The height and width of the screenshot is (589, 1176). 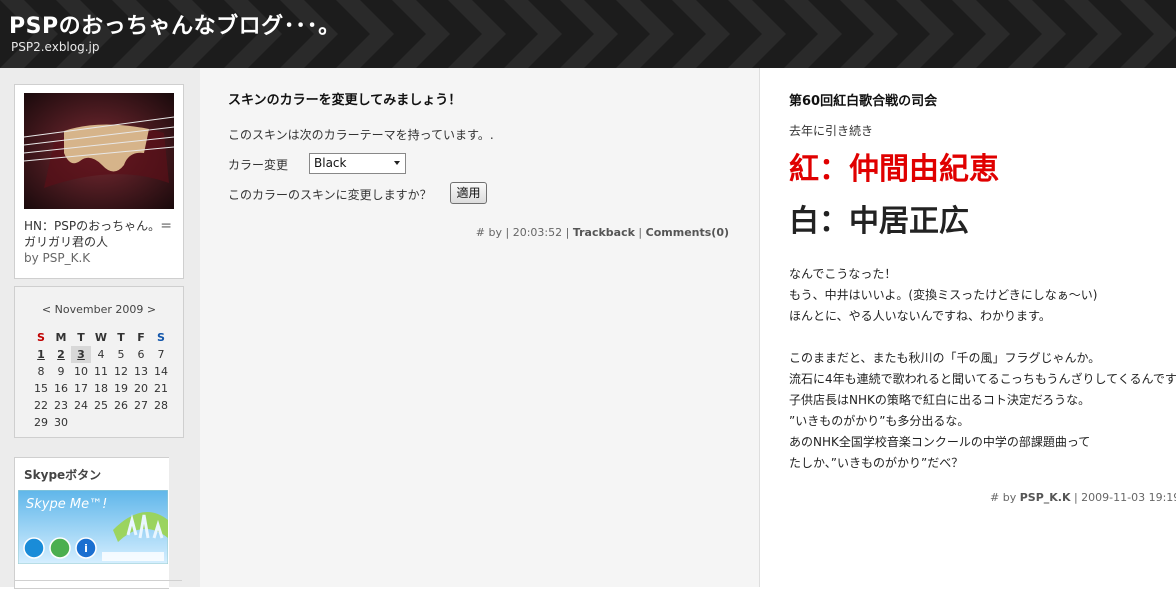 What do you see at coordinates (61, 422) in the screenshot?
I see `calendar-day: 30` at bounding box center [61, 422].